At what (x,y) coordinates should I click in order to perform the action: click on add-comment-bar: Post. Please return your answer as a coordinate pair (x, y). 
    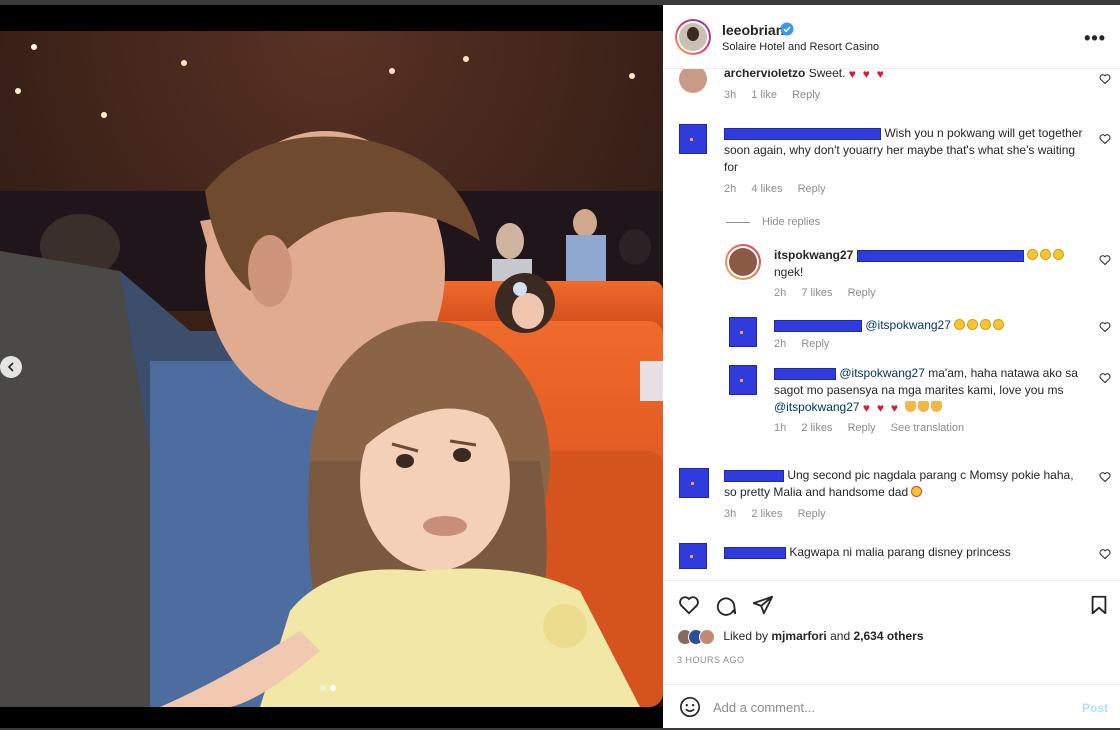
    Looking at the image, I should click on (891, 706).